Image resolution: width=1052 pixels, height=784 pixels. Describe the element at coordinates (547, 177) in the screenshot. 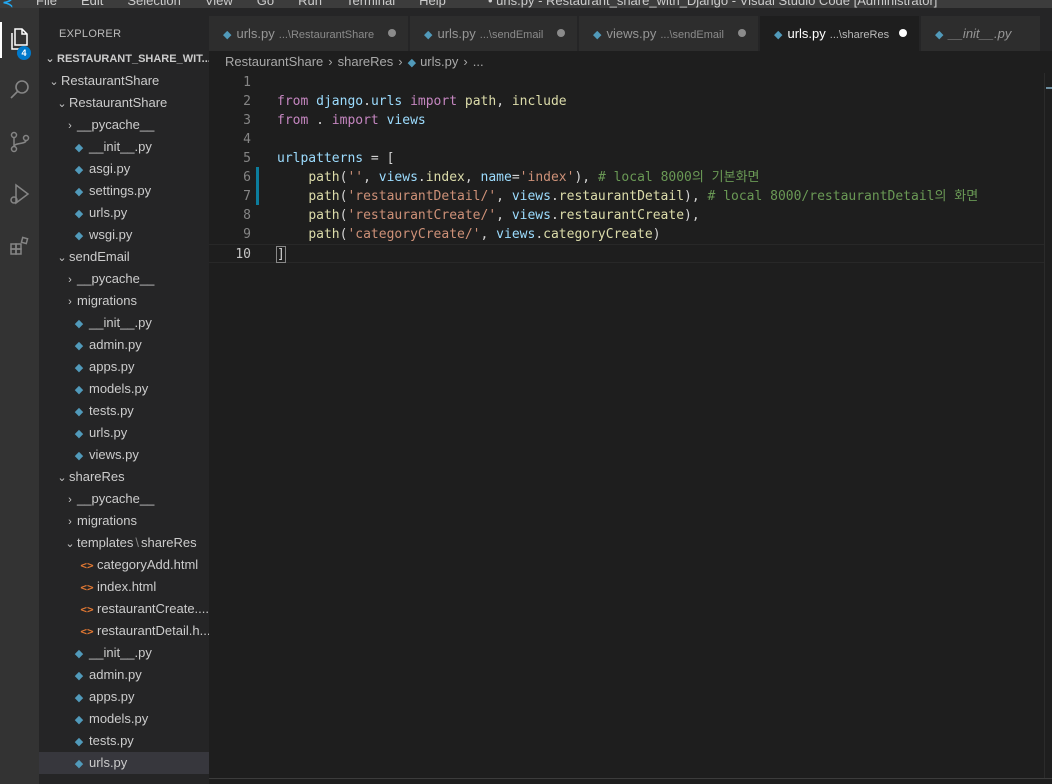

I see `code-token: 'index'` at that location.